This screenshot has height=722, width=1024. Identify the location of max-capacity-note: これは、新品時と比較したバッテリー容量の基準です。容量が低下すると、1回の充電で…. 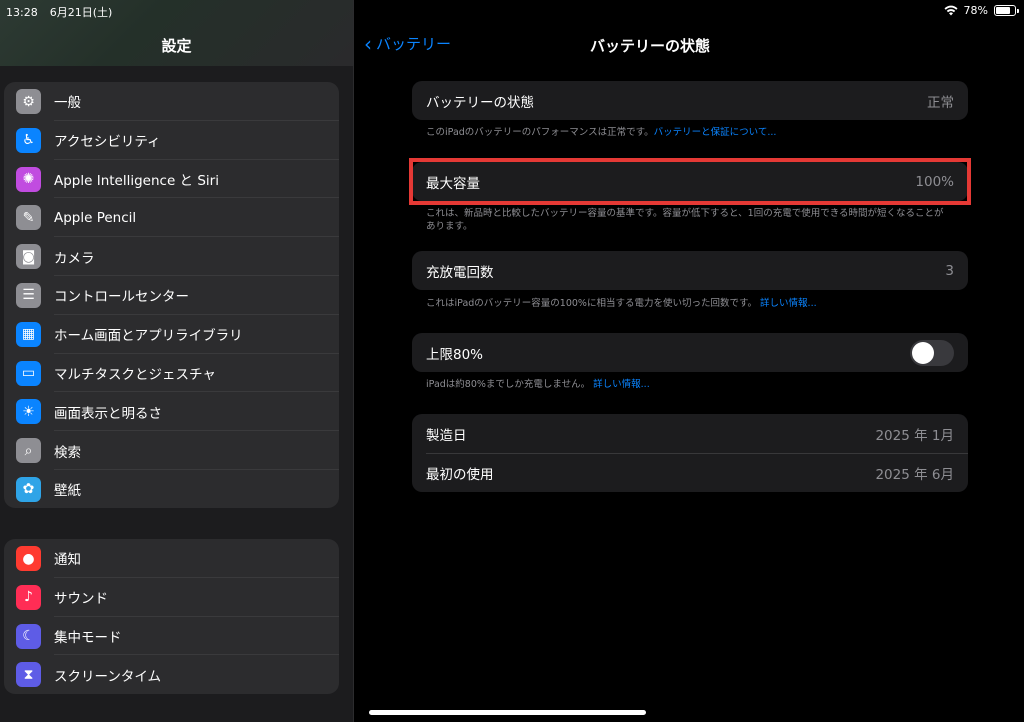
(685, 220).